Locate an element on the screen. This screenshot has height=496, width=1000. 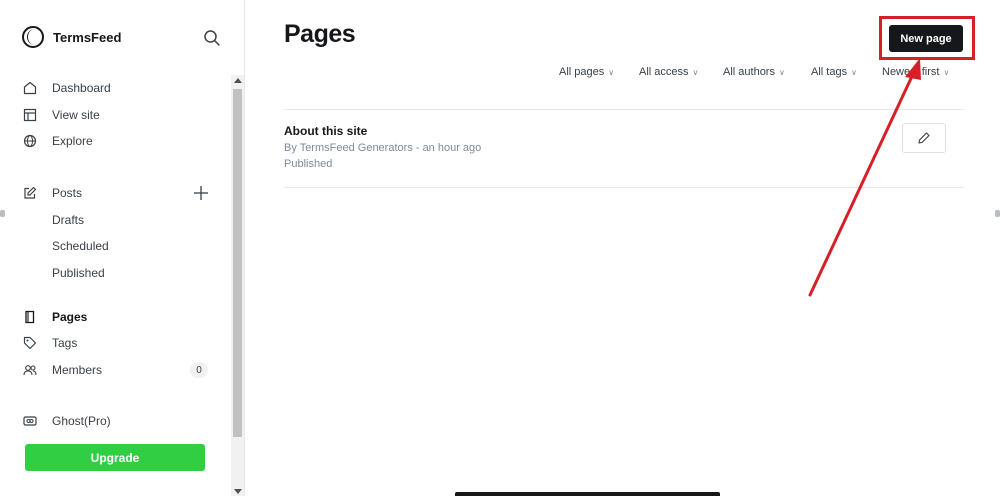
layout-icon is located at coordinates (30, 115).